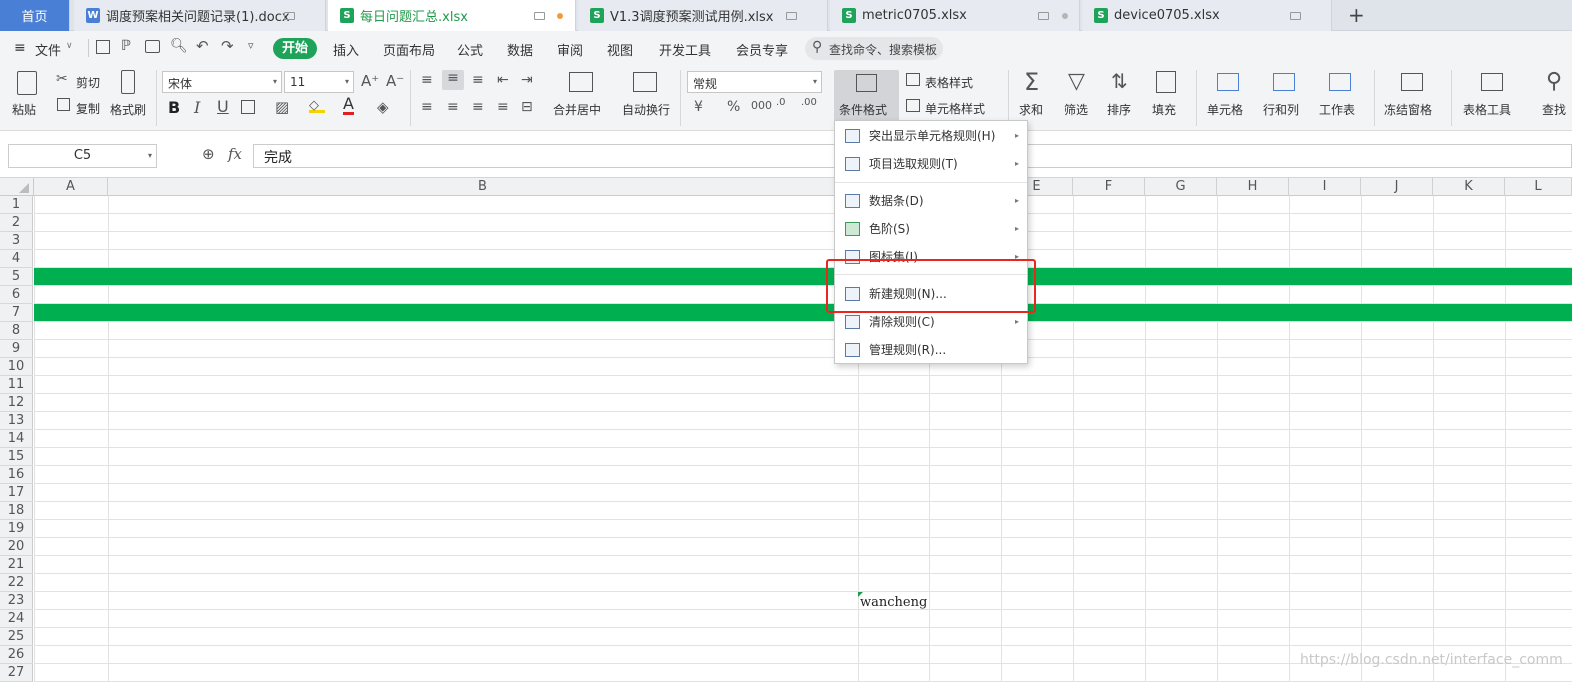  I want to click on row-header-19: 19, so click(16, 529).